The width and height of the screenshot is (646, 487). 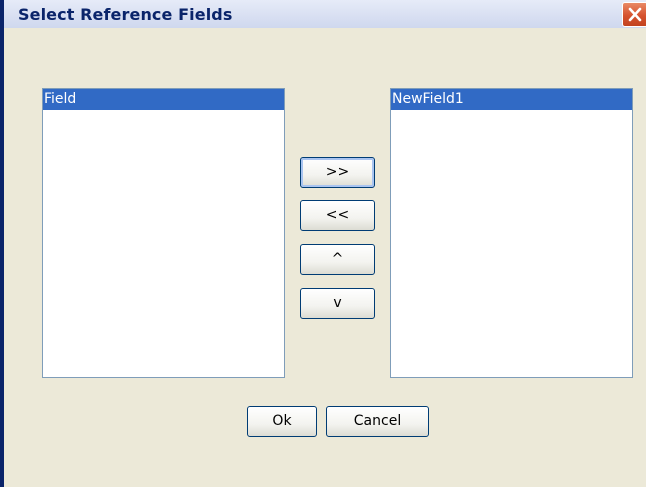 What do you see at coordinates (337, 215) in the screenshot?
I see `remove-field-button: <<` at bounding box center [337, 215].